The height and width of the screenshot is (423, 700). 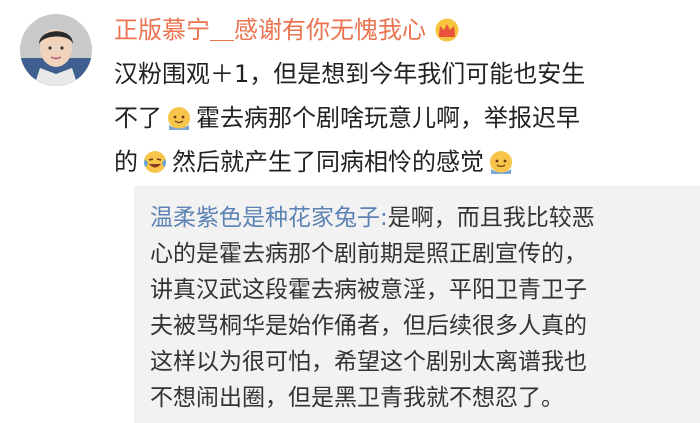 What do you see at coordinates (368, 290) in the screenshot?
I see `reply-line: 讲真汉武这段霍去病被意淫，平阳卫青卫子` at bounding box center [368, 290].